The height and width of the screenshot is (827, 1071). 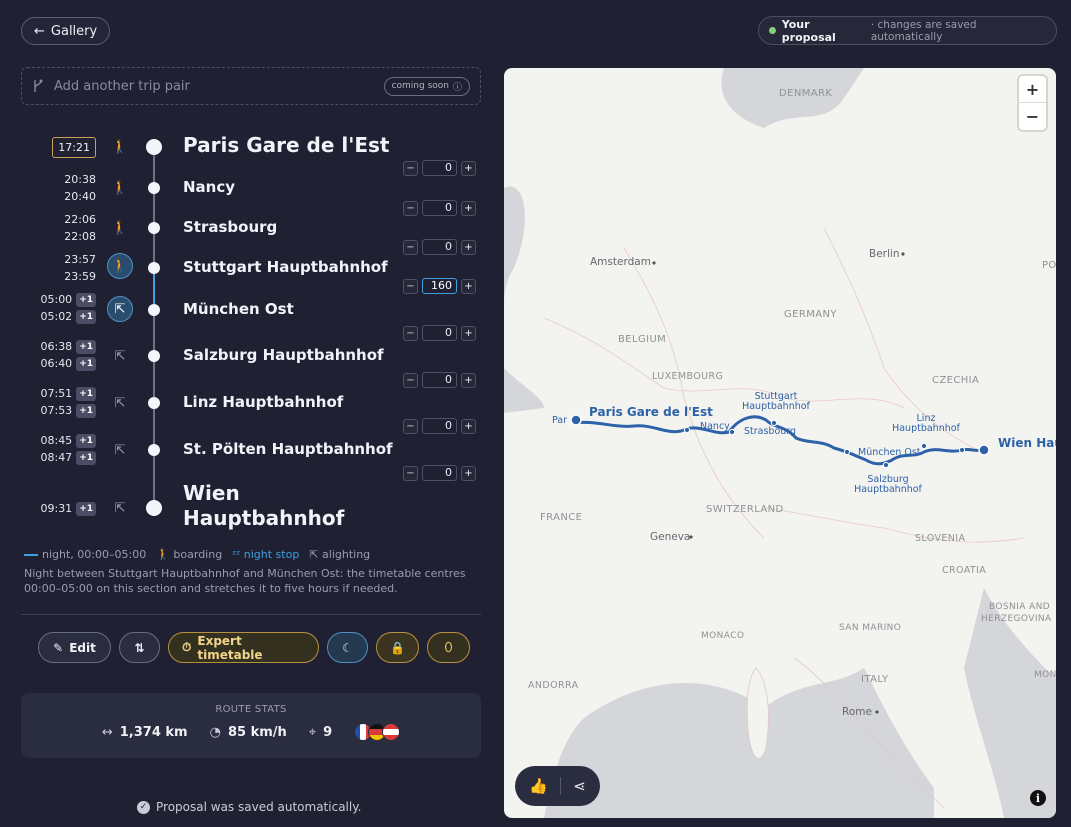 What do you see at coordinates (56, 440) in the screenshot?
I see `arrival-time: 08:45` at bounding box center [56, 440].